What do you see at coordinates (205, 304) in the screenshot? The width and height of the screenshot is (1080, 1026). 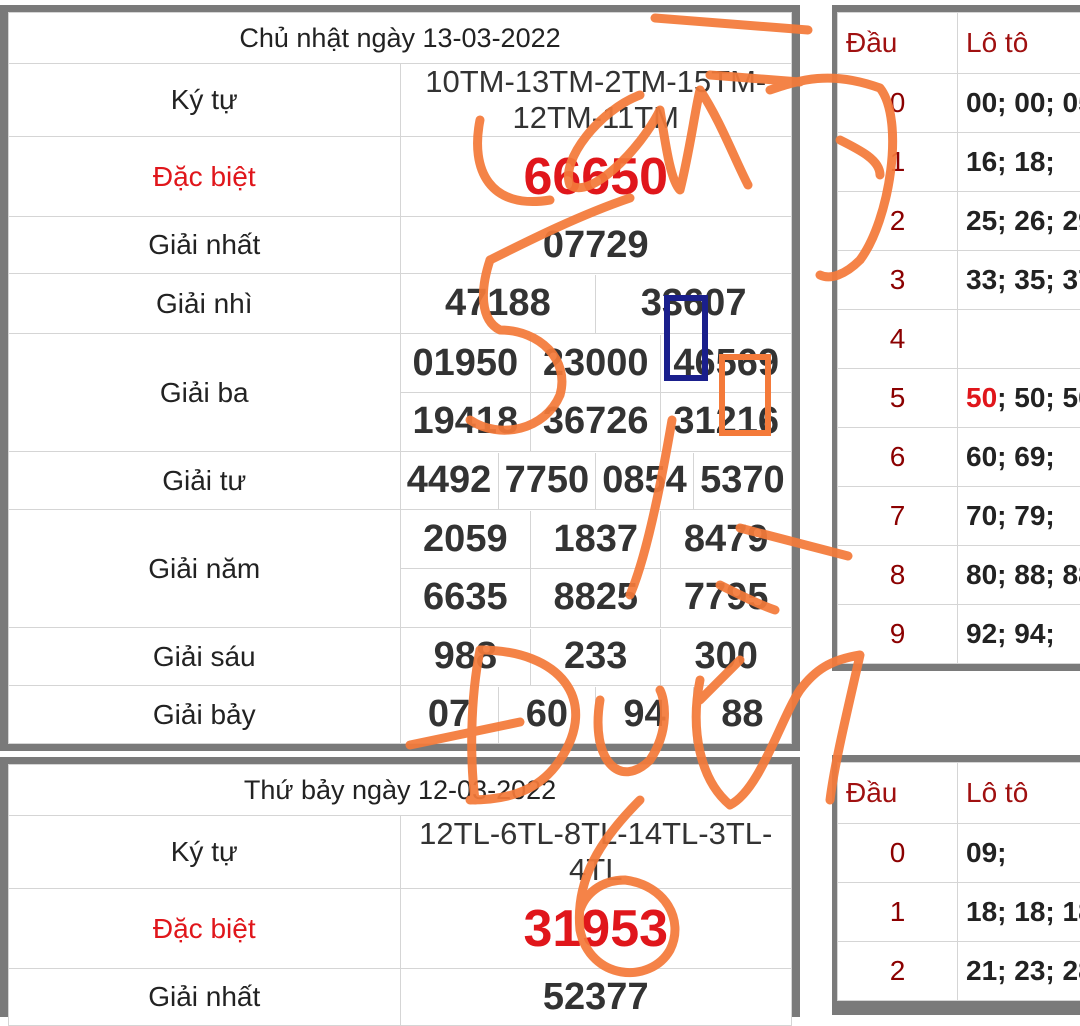 I see `second-prize-label: Giải nhì` at bounding box center [205, 304].